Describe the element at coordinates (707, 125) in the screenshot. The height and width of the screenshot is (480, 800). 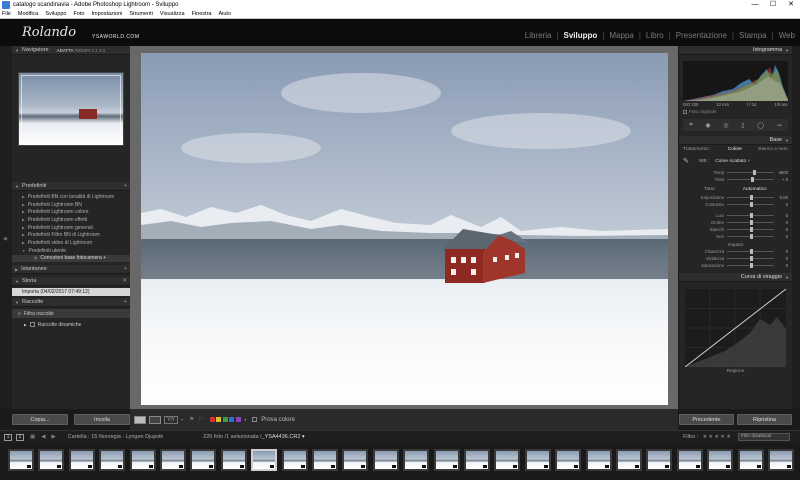
I see `spot-removal-icon: ◉` at that location.